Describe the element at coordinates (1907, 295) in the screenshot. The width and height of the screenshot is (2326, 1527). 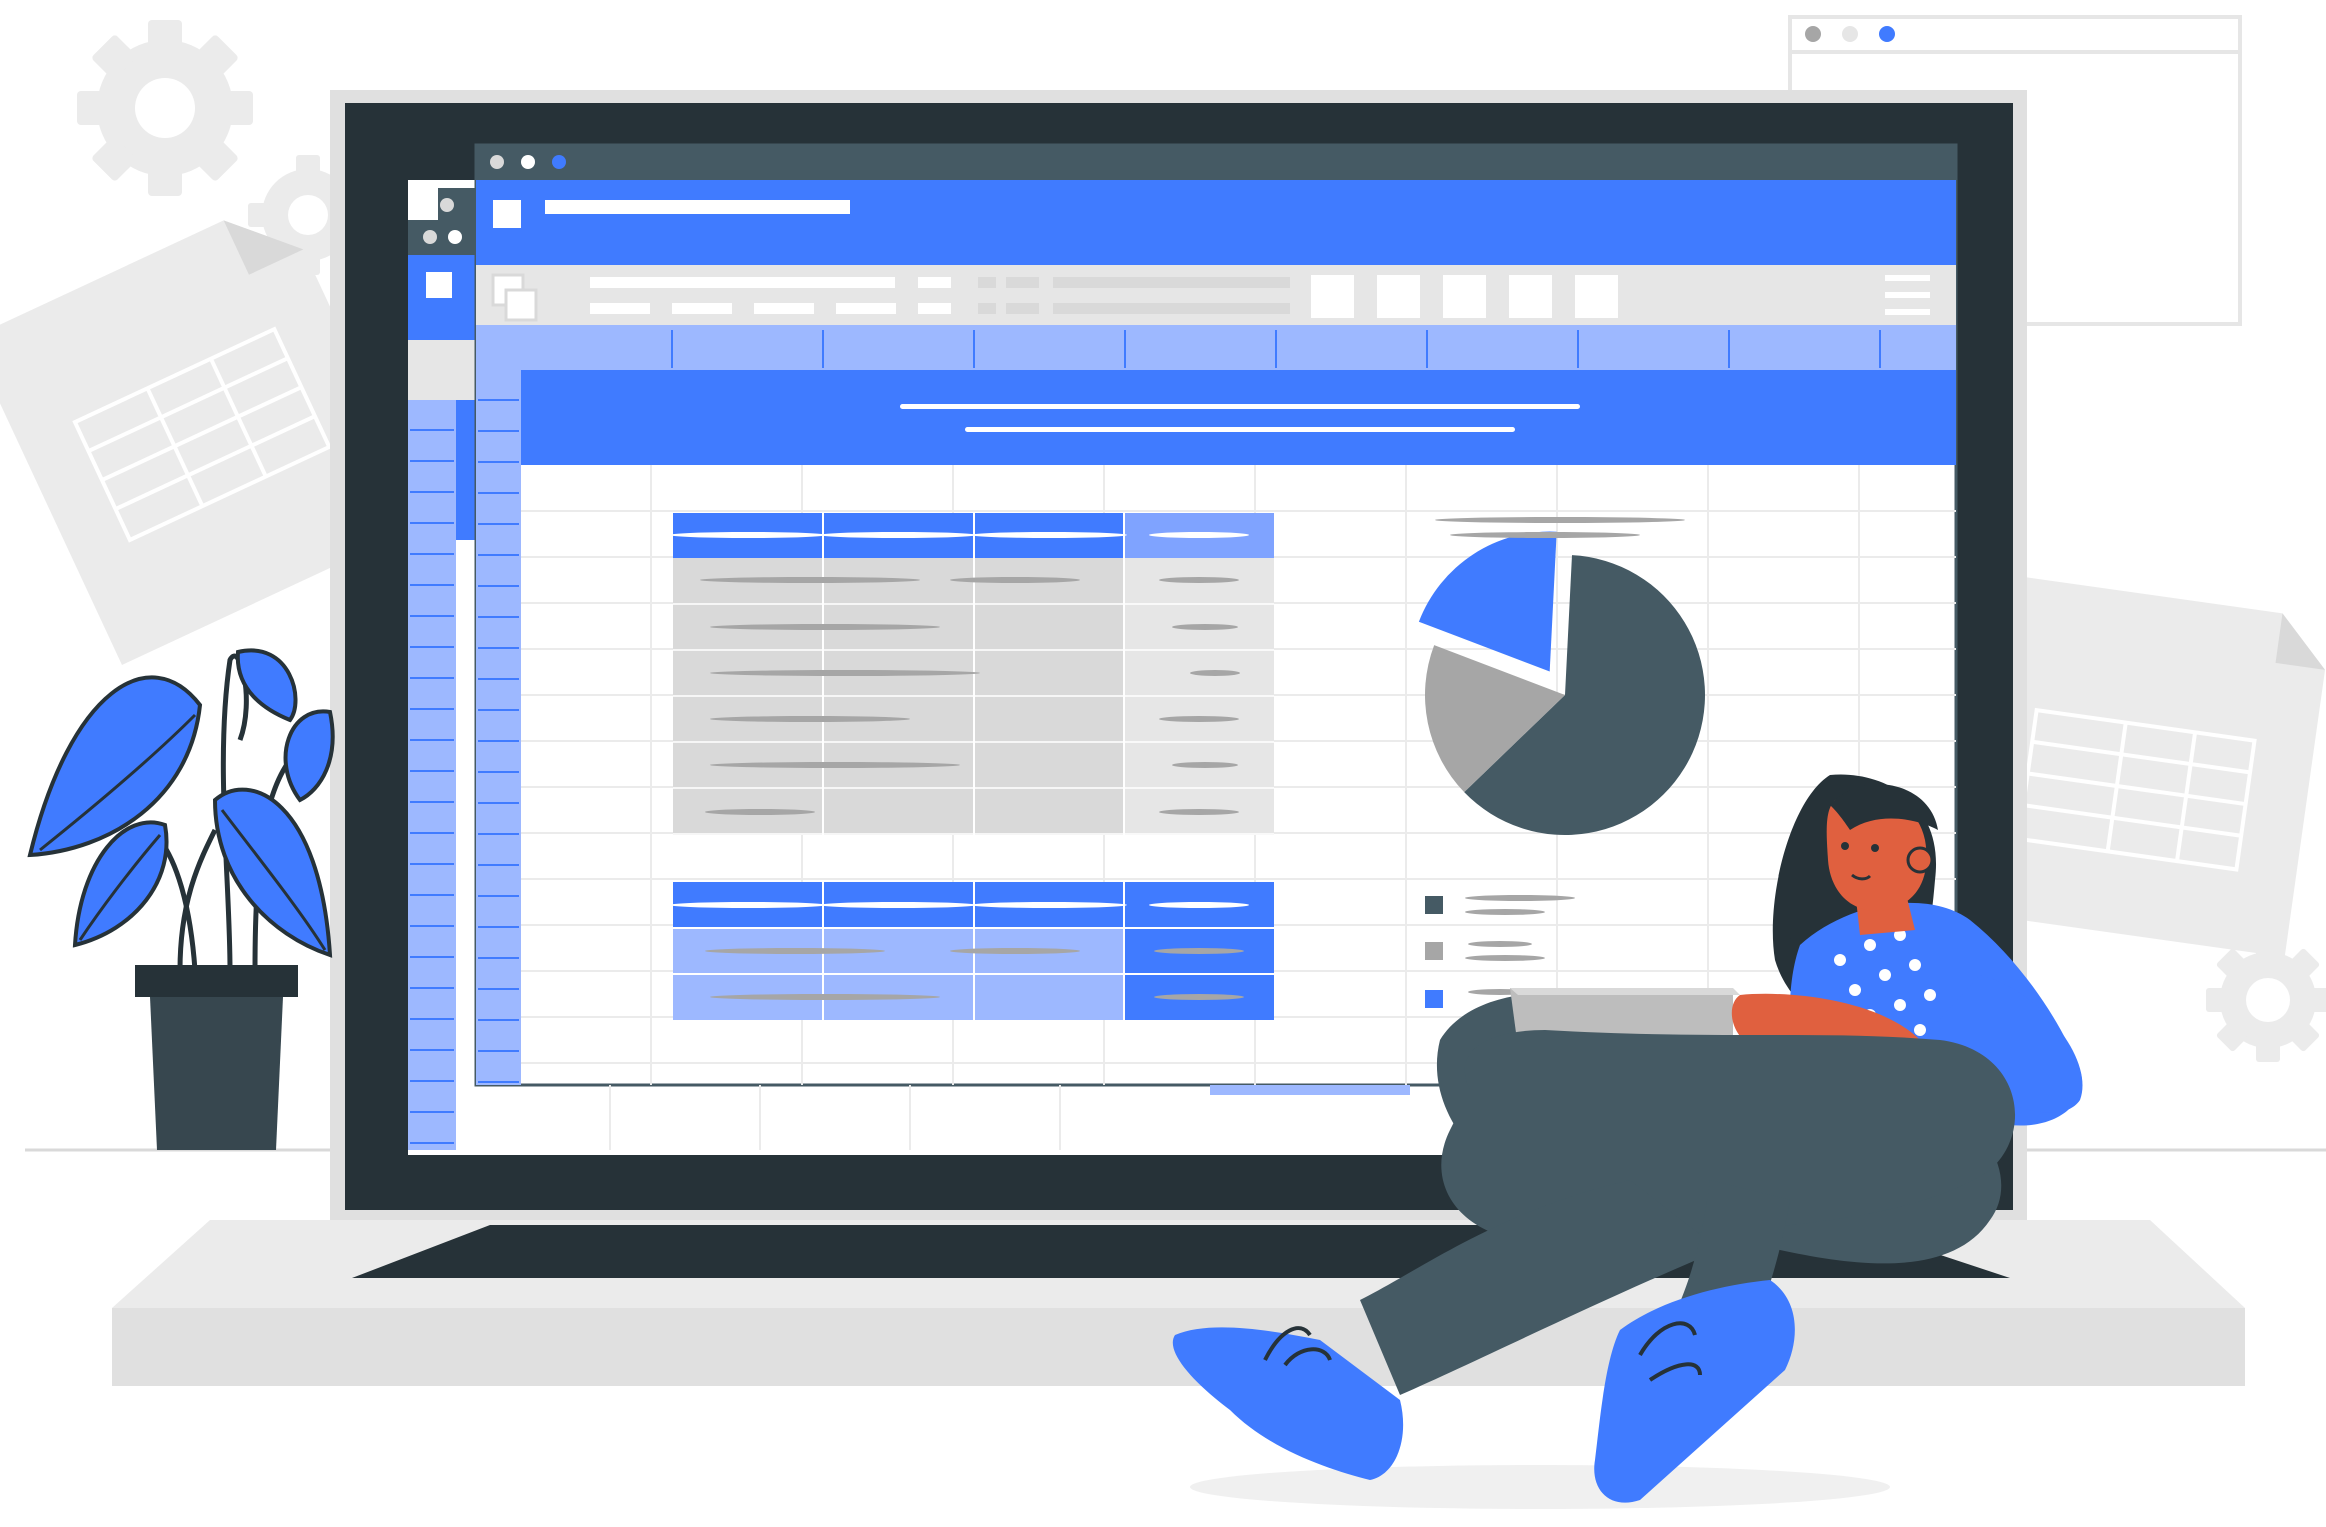
I see `menu-icon` at that location.